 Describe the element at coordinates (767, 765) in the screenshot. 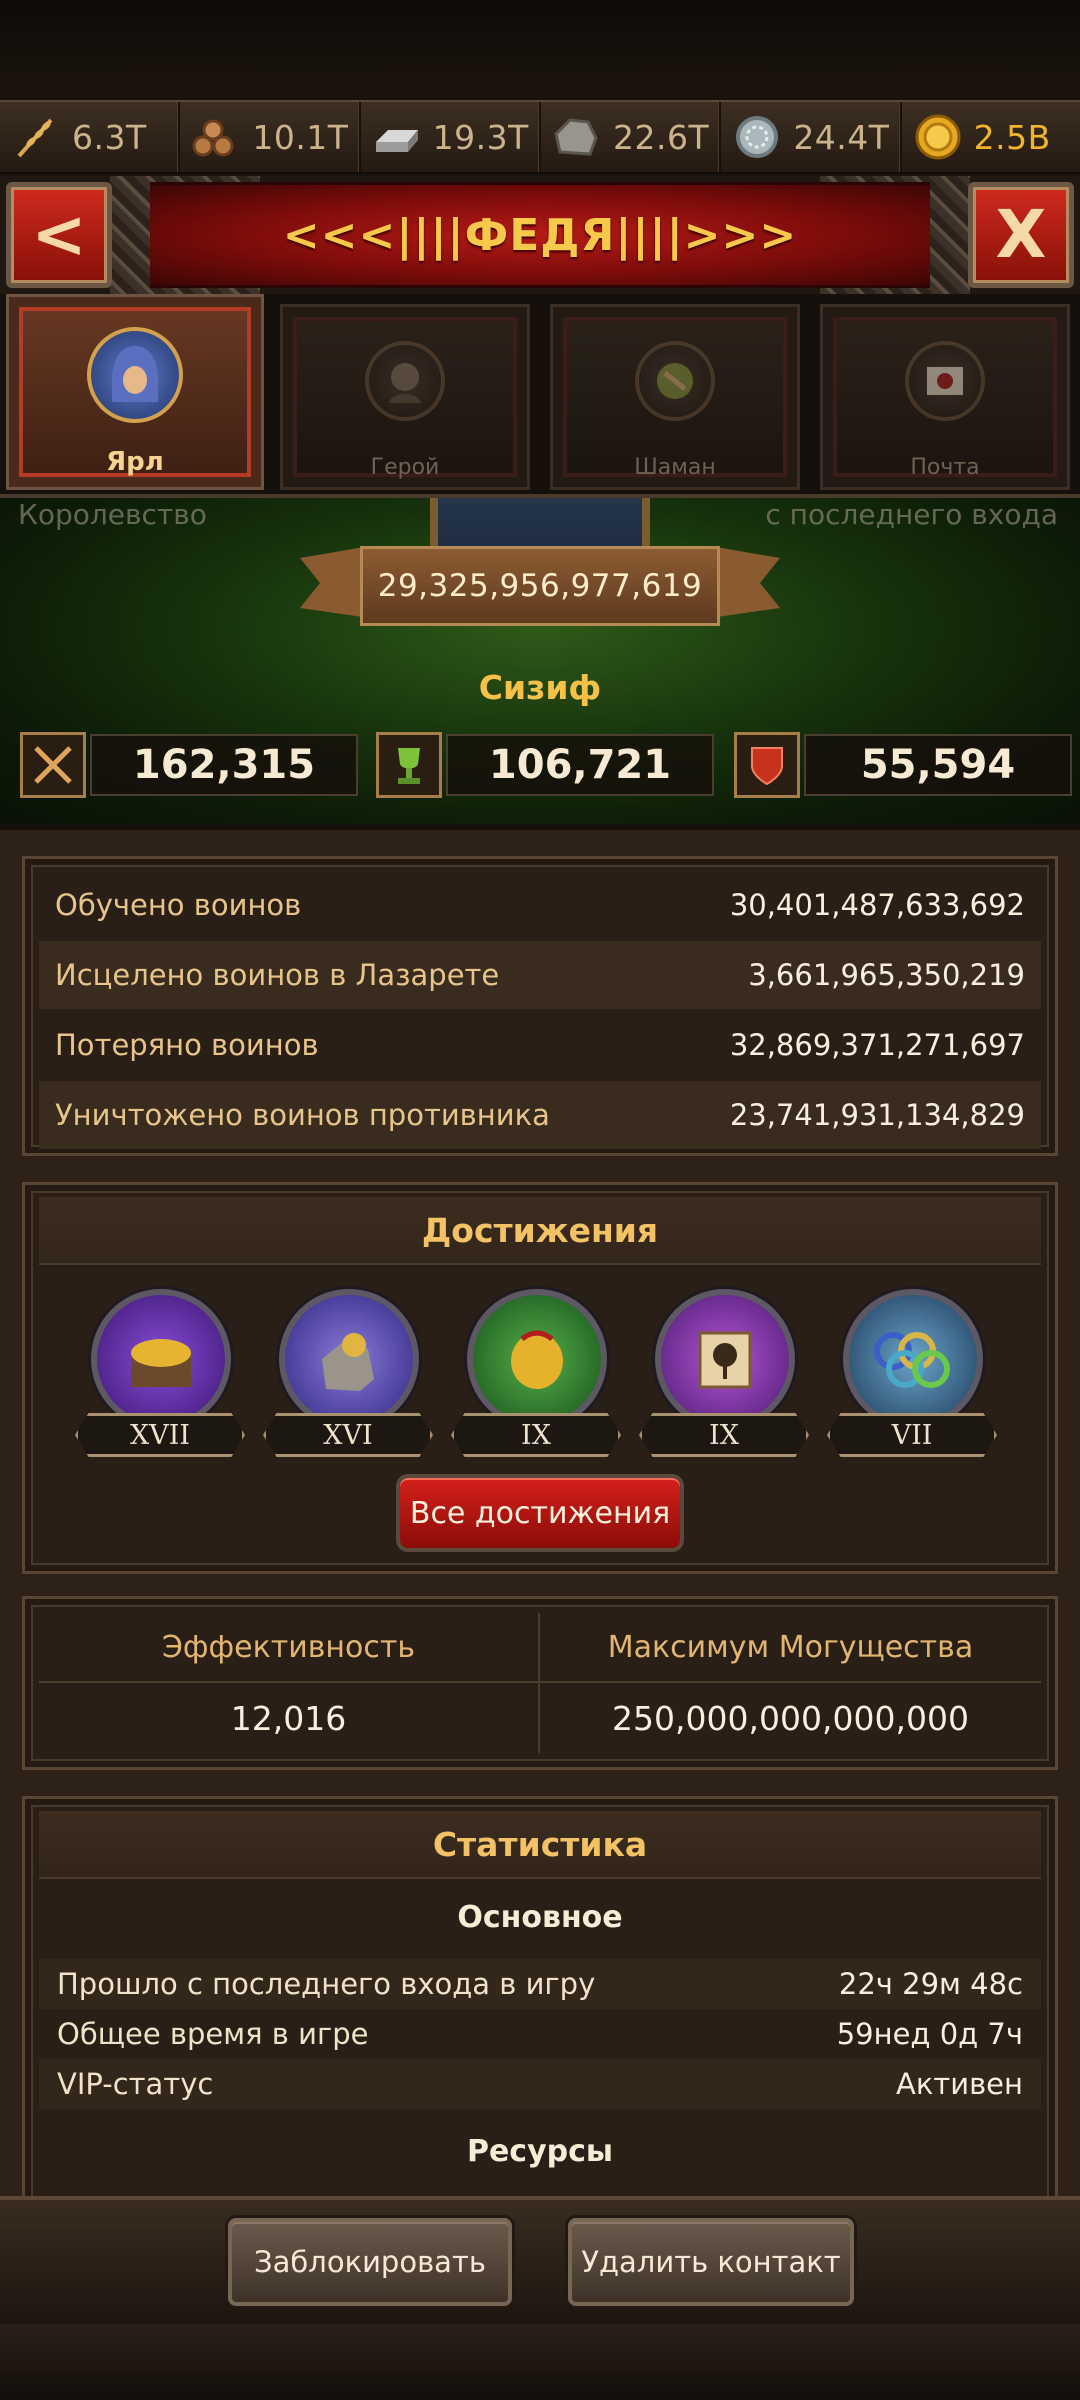

I see `shield-icon` at that location.